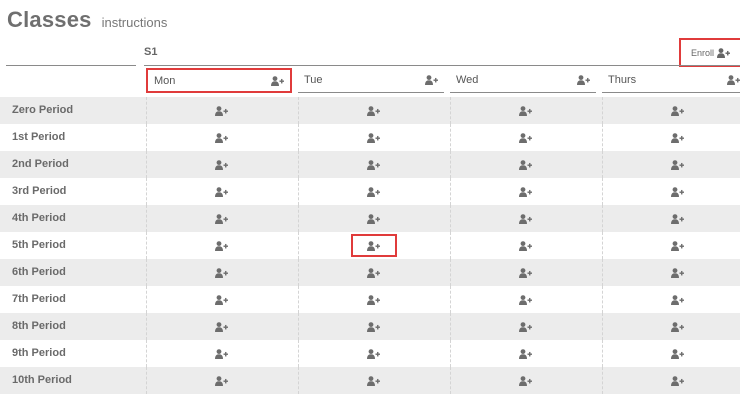 This screenshot has width=740, height=394. Describe the element at coordinates (371, 80) in the screenshot. I see `day-header-tue: Tue` at that location.